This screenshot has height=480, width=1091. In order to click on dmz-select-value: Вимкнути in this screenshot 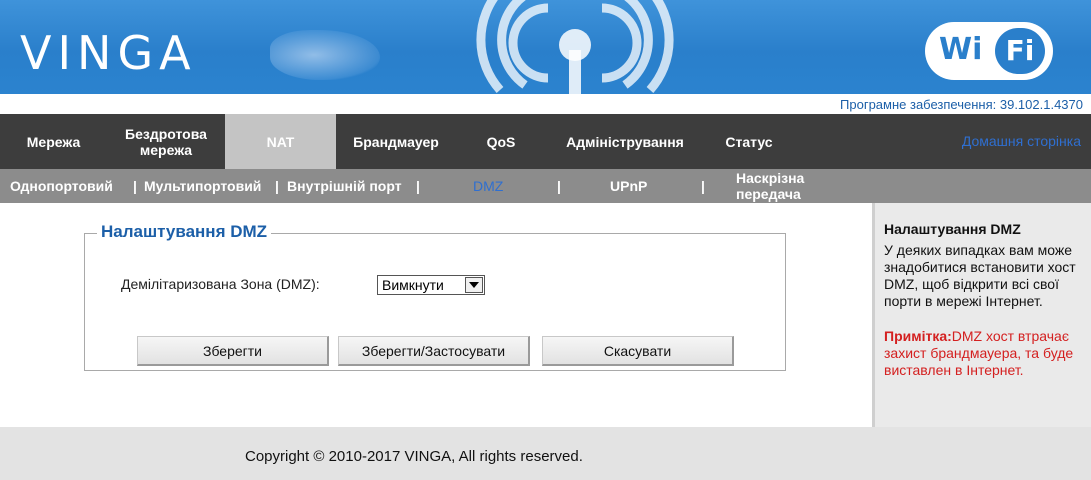, I will do `click(413, 285)`.